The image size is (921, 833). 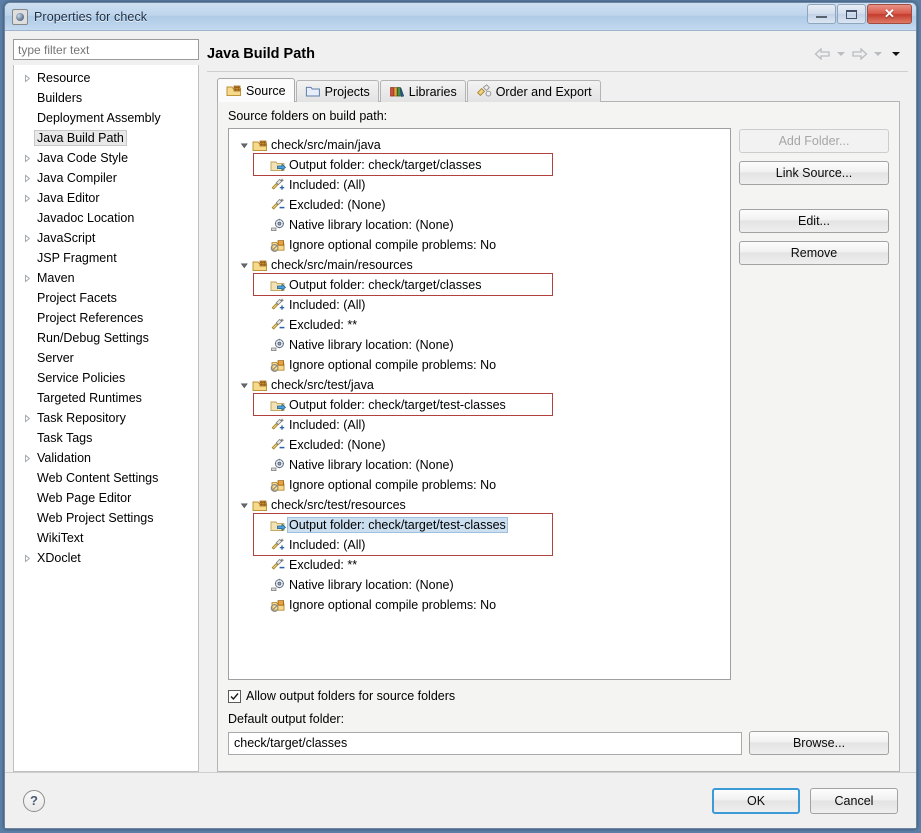 I want to click on sidebar-item-java-code-style: Java Code Style, so click(x=106, y=158).